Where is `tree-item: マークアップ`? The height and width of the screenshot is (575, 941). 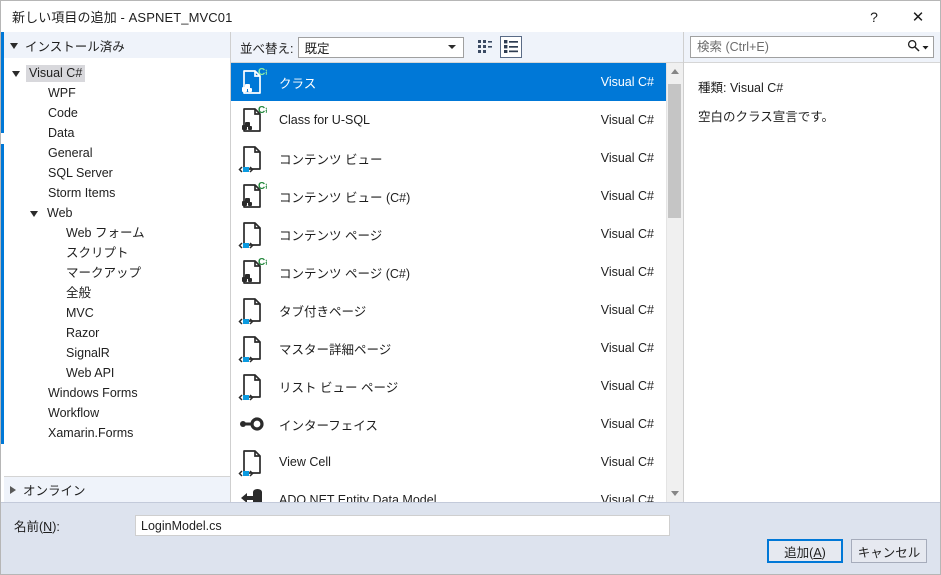 tree-item: マークアップ is located at coordinates (115, 273).